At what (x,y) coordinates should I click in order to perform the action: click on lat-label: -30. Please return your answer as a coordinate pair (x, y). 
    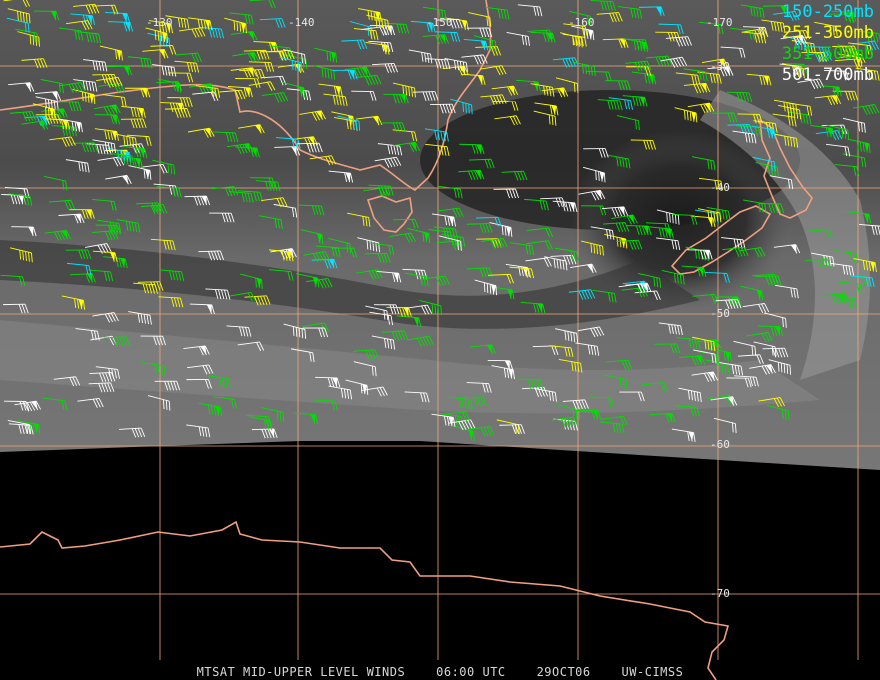
    Looking at the image, I should click on (720, 66).